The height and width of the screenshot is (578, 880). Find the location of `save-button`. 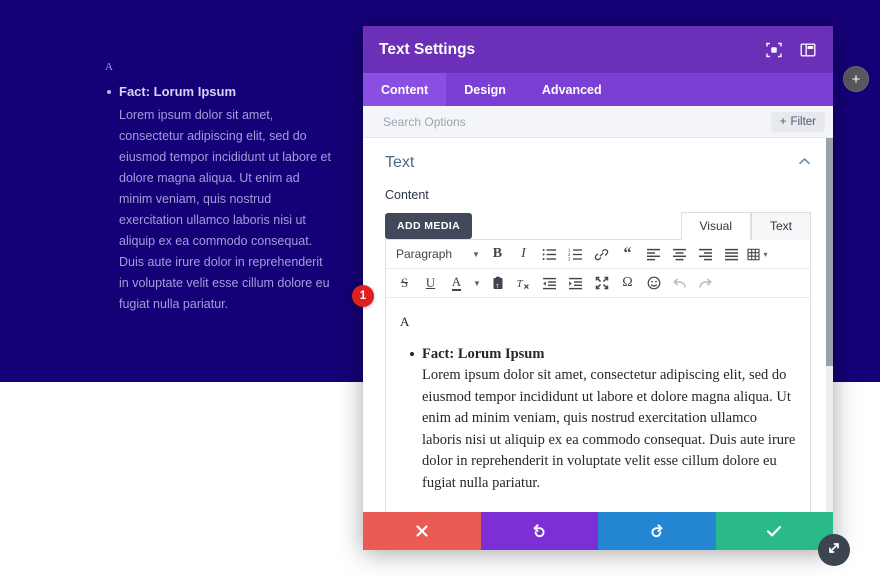

save-button is located at coordinates (774, 531).